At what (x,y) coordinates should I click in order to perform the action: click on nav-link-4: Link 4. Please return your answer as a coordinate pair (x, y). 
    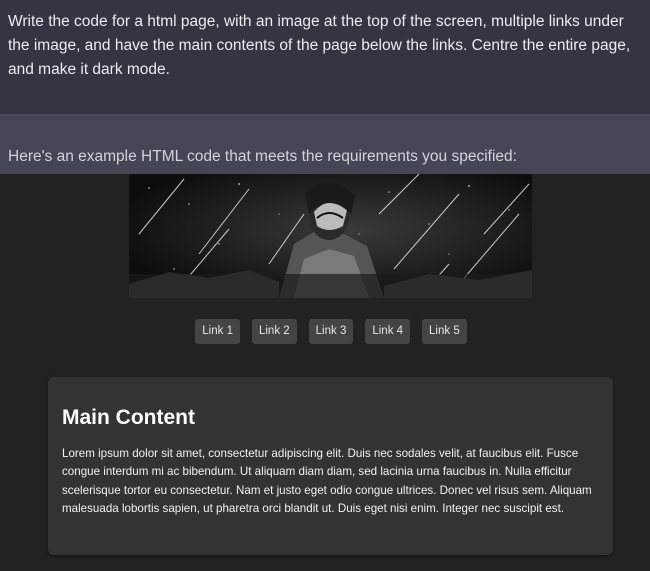
    Looking at the image, I should click on (388, 331).